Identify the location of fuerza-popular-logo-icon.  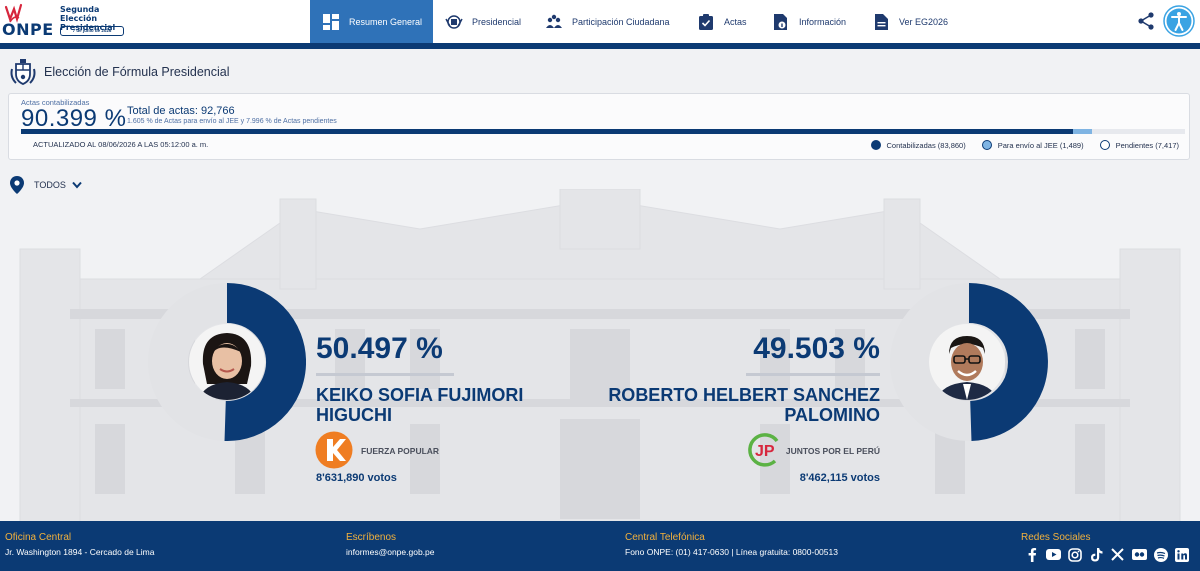
(334, 450).